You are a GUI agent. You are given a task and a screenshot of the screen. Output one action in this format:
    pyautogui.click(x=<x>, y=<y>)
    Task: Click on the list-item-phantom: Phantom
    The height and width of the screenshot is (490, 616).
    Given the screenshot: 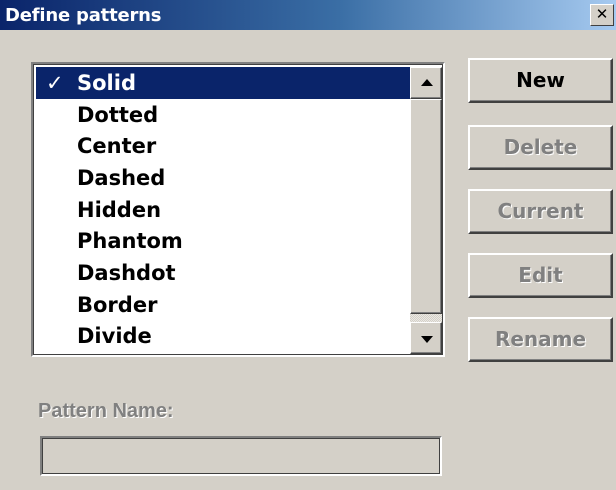 What is the action you would take?
    pyautogui.click(x=223, y=241)
    